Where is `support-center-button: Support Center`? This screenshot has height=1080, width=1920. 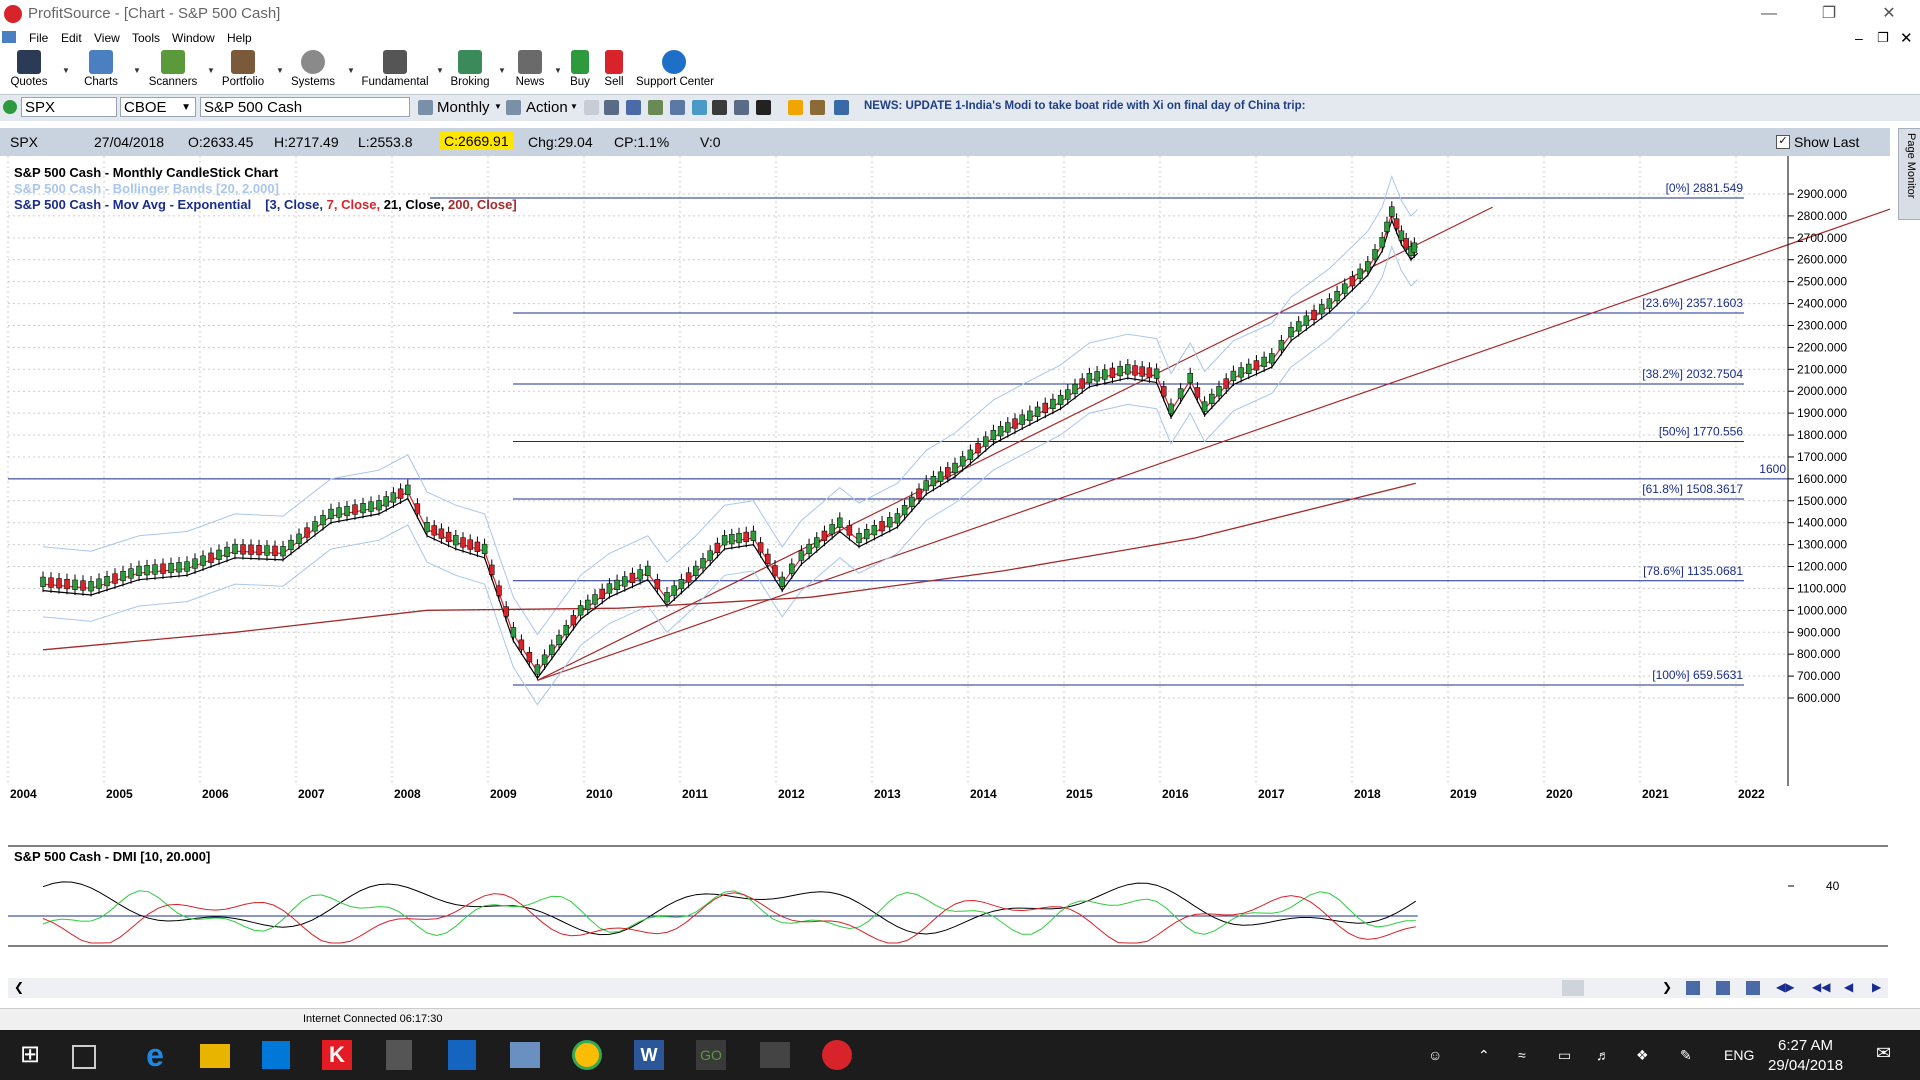 support-center-button: Support Center is located at coordinates (675, 70).